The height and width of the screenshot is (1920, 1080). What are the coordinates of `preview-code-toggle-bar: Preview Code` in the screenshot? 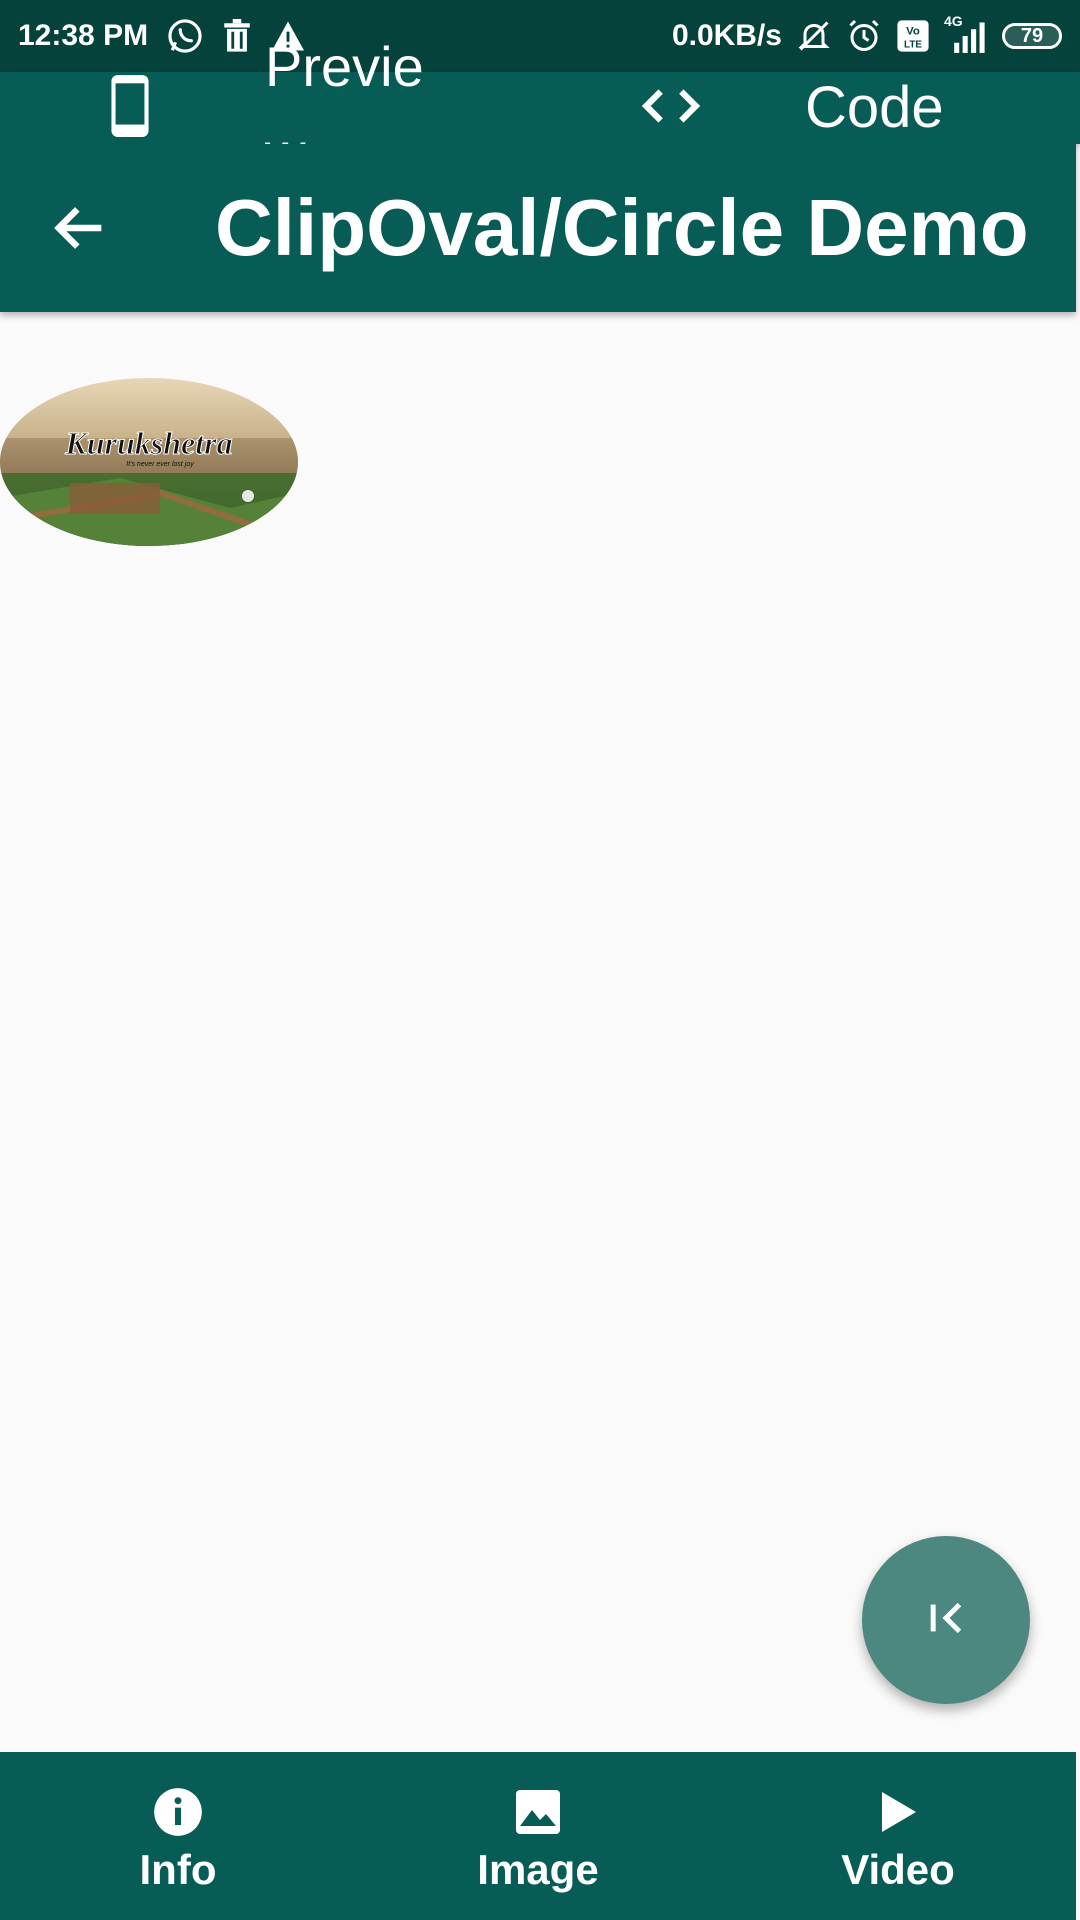 It's located at (540, 109).